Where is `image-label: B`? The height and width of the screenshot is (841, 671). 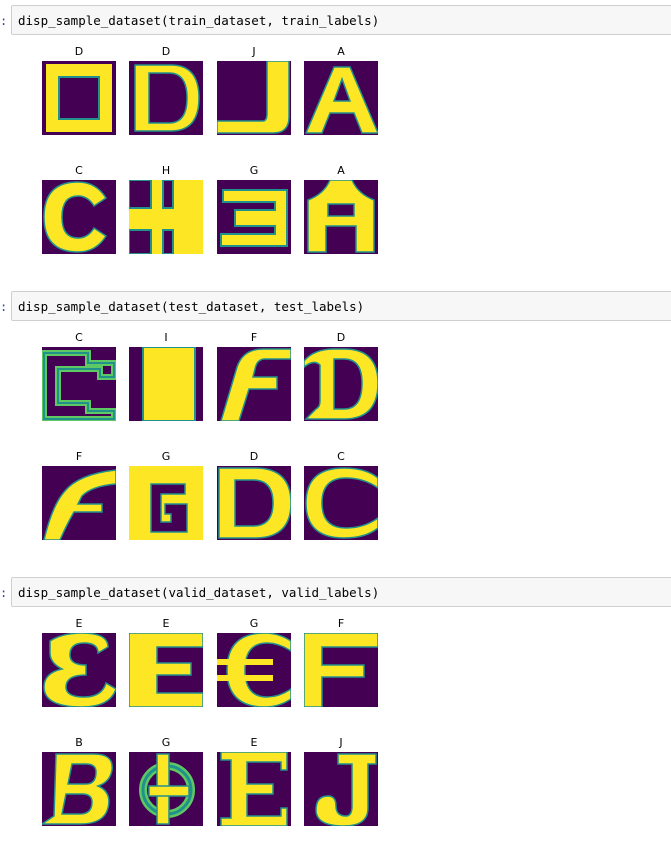 image-label: B is located at coordinates (79, 742).